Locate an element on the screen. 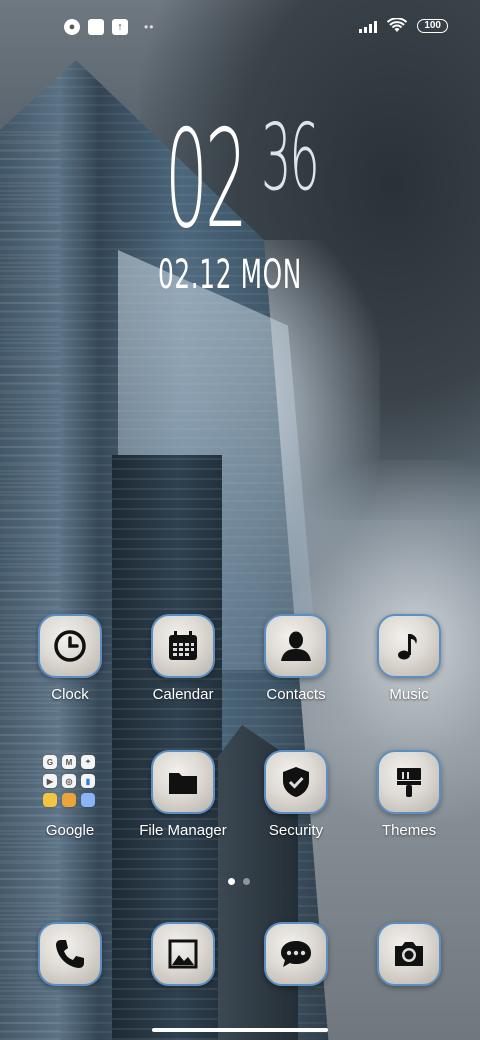 The width and height of the screenshot is (480, 1040). phone-icon is located at coordinates (70, 954).